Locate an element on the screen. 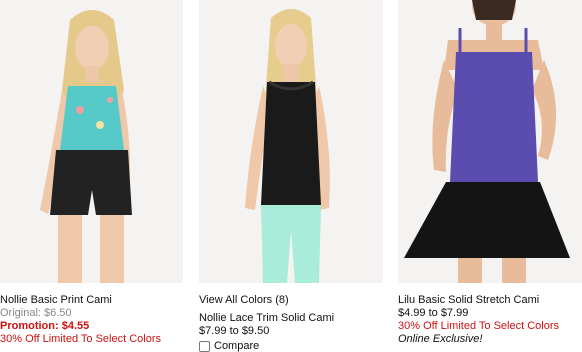 The height and width of the screenshot is (352, 582). promotion-price: Promotion: $4.55 is located at coordinates (45, 326).